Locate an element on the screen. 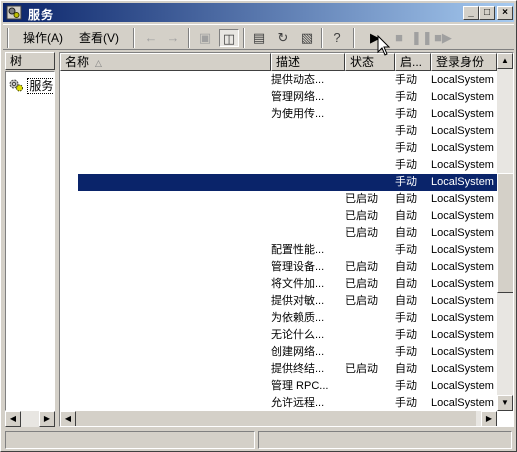 This screenshot has width=517, height=452. close-button: × is located at coordinates (505, 13).